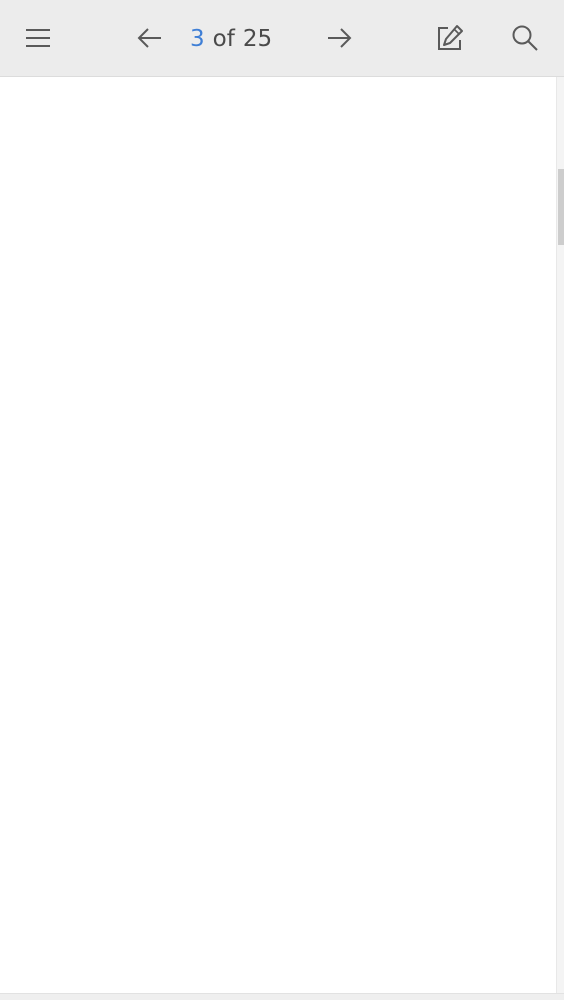 Image resolution: width=564 pixels, height=1000 pixels. I want to click on page-of-label: of, so click(223, 39).